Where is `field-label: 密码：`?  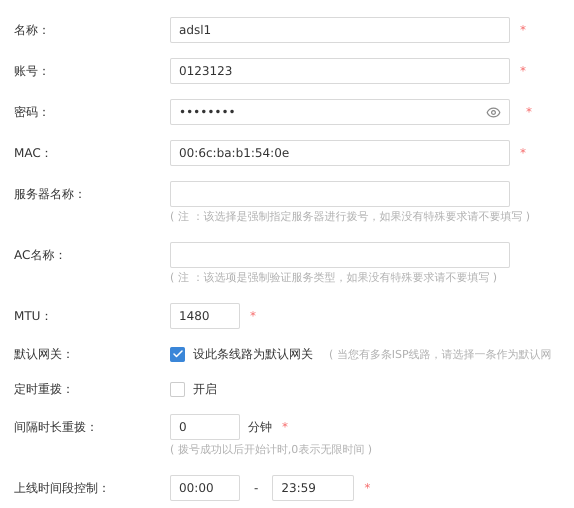 field-label: 密码： is located at coordinates (32, 112).